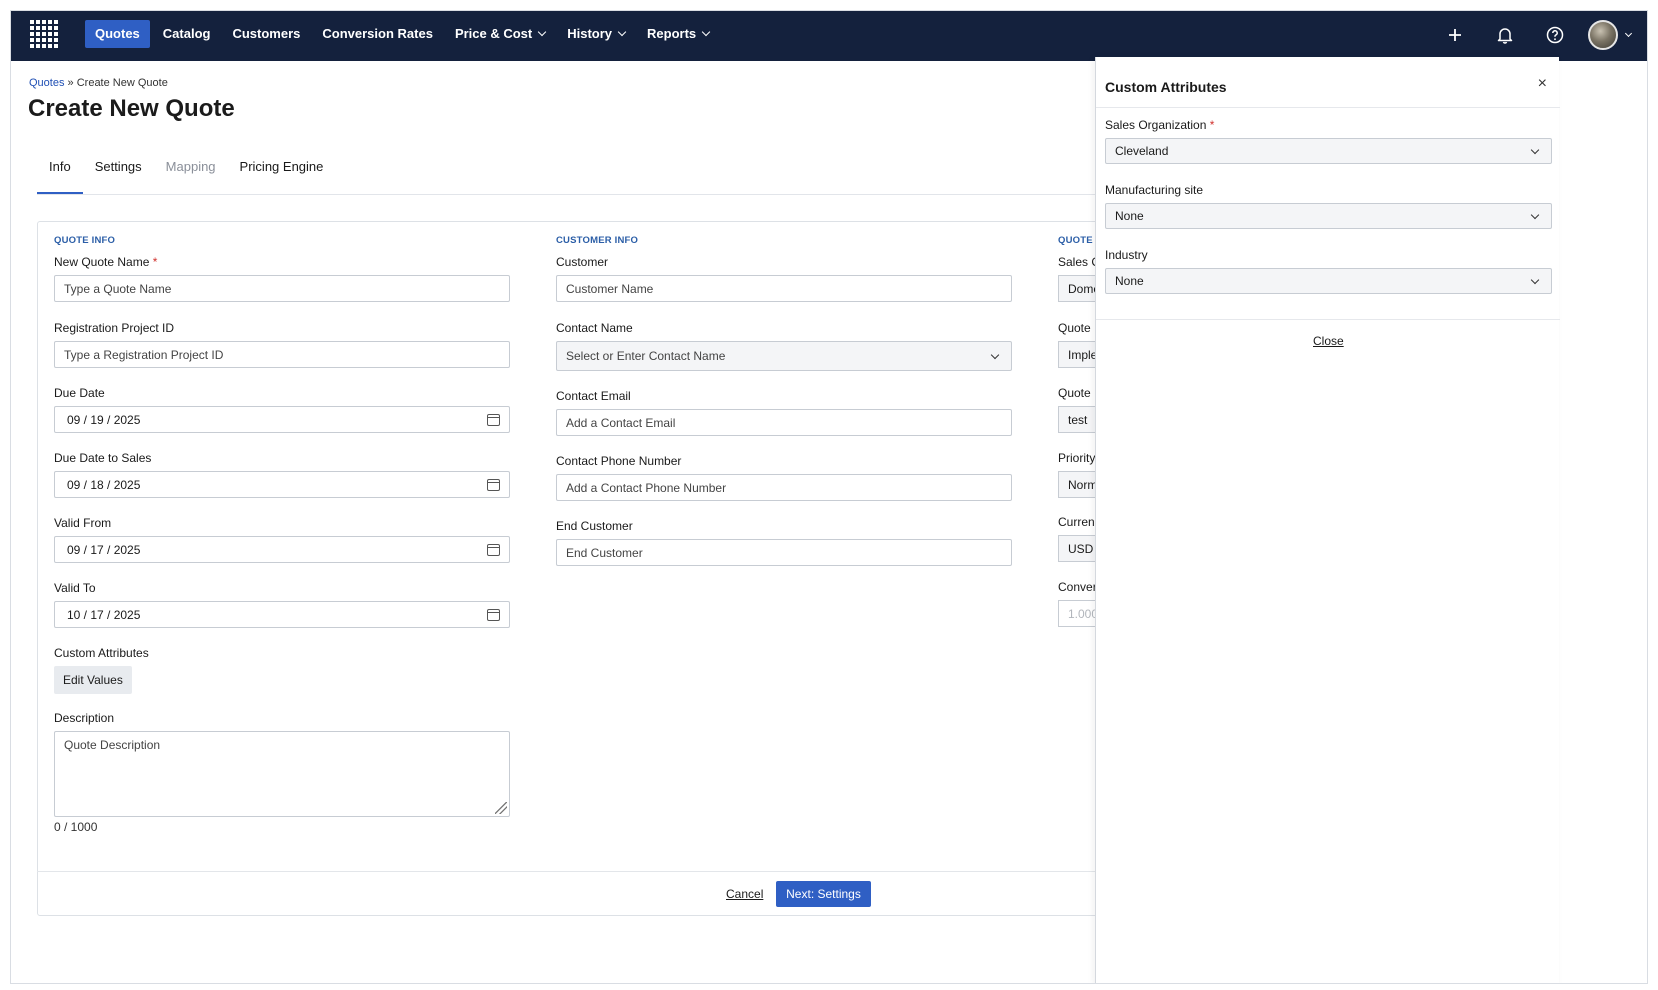  Describe the element at coordinates (1542, 84) in the screenshot. I see `close-icon: ×` at that location.